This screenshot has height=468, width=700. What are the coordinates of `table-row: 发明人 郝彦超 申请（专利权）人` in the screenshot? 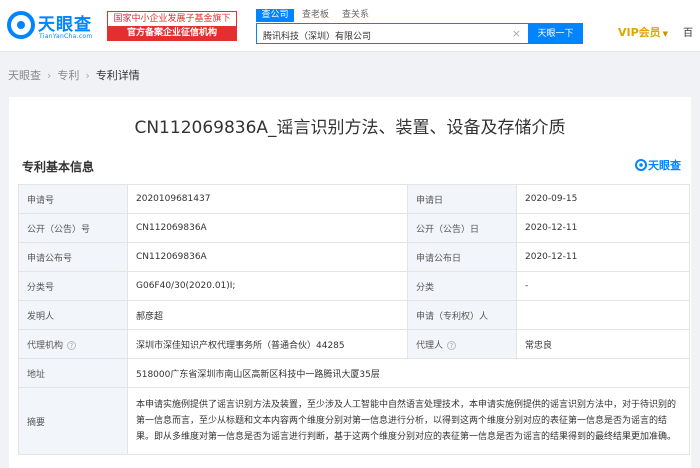 It's located at (354, 315).